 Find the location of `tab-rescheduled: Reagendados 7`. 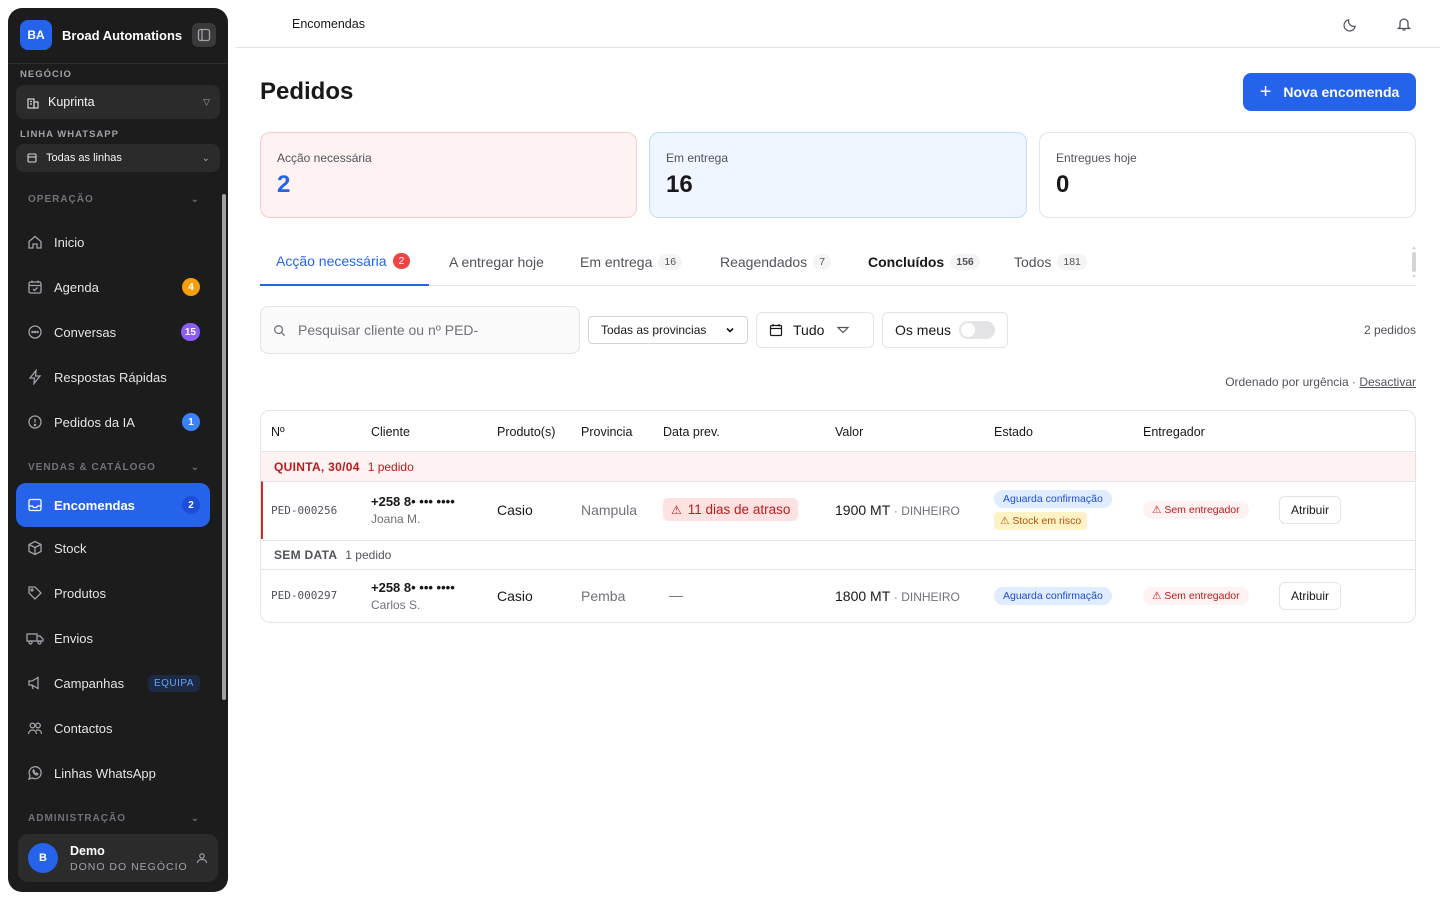

tab-rescheduled: Reagendados 7 is located at coordinates (775, 262).